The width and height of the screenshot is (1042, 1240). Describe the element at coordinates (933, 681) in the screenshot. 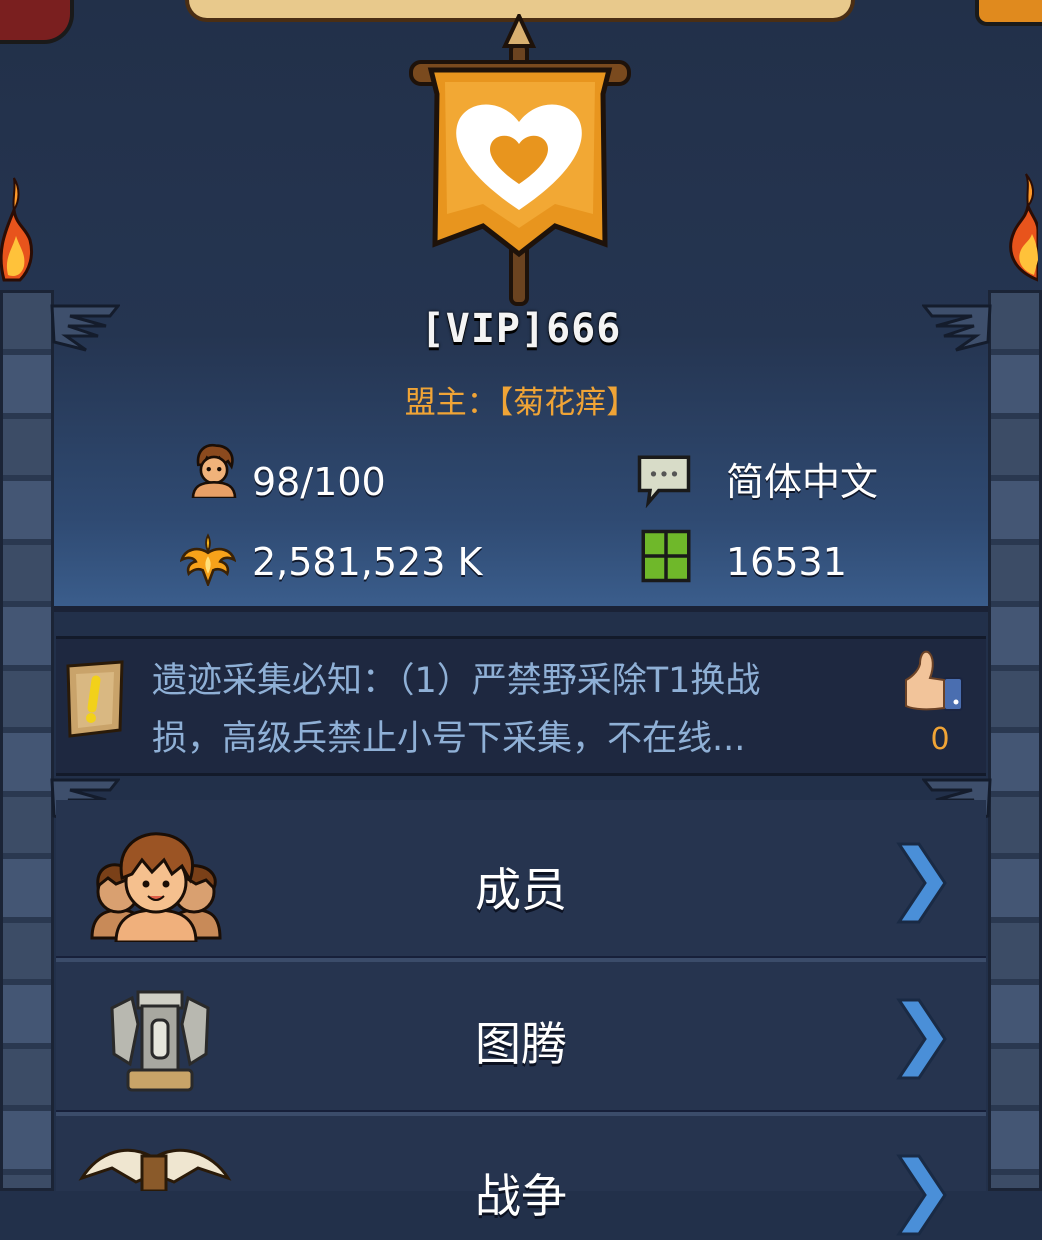

I see `thumbs-up-icon` at that location.